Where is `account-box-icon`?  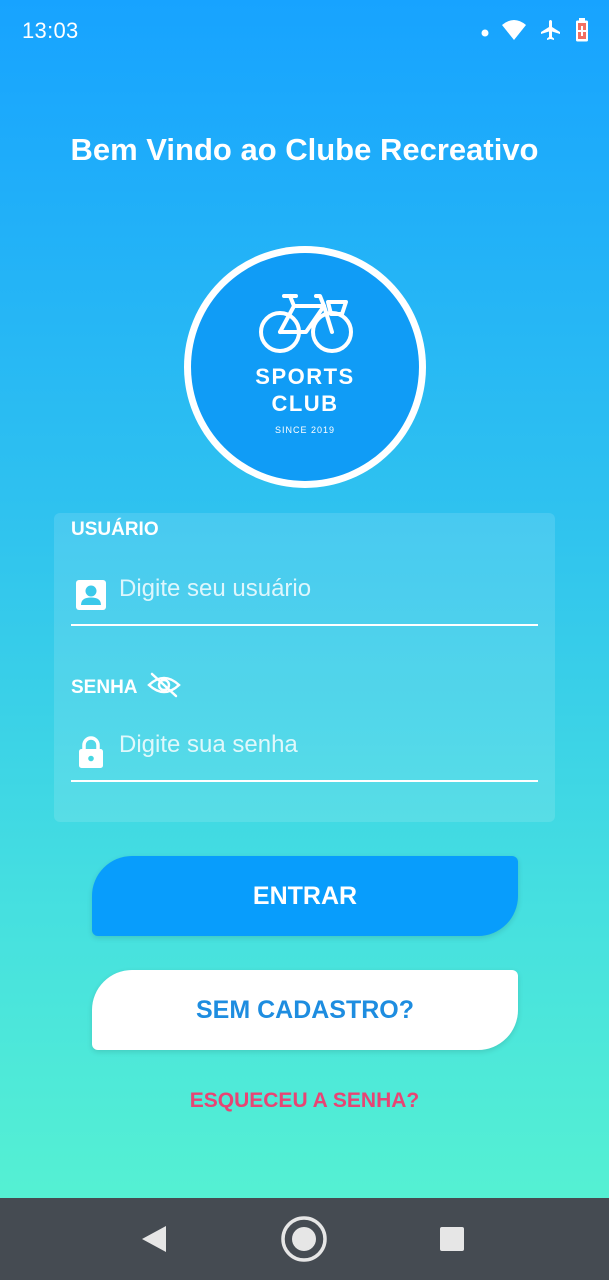
account-box-icon is located at coordinates (91, 597).